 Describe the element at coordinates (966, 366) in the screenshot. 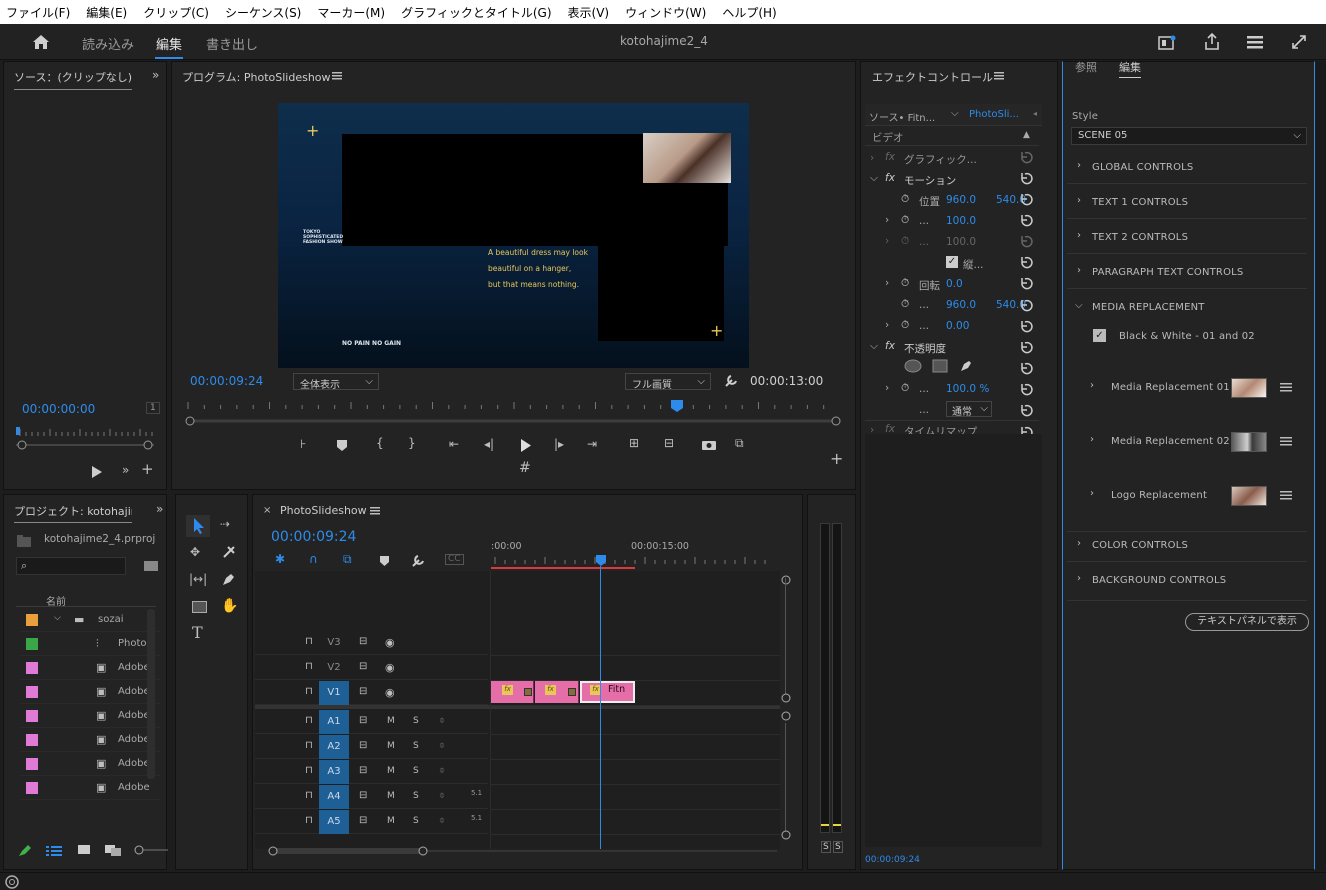

I see `pen-mask-icon` at that location.